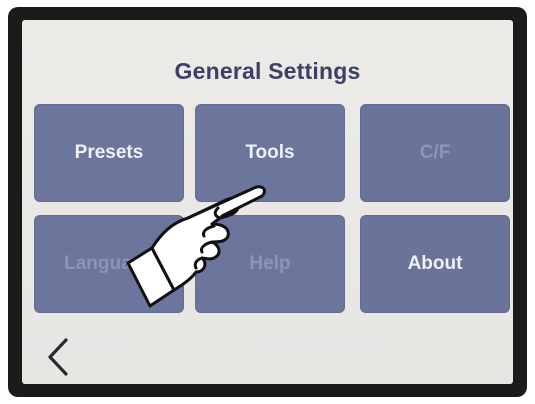 Image resolution: width=535 pixels, height=404 pixels. I want to click on pointing-hand-icon, so click(196, 246).